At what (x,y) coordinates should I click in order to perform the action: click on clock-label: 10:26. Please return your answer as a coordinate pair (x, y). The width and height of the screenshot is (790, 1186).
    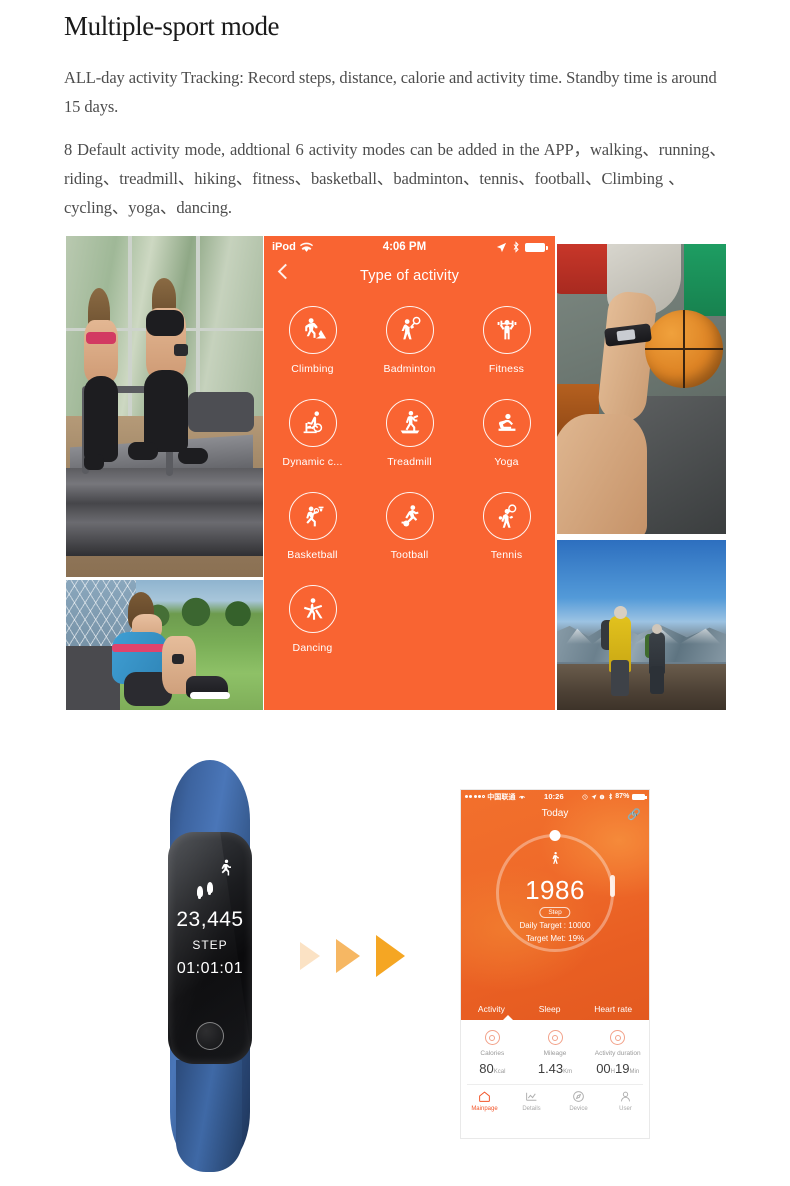
    Looking at the image, I should click on (554, 796).